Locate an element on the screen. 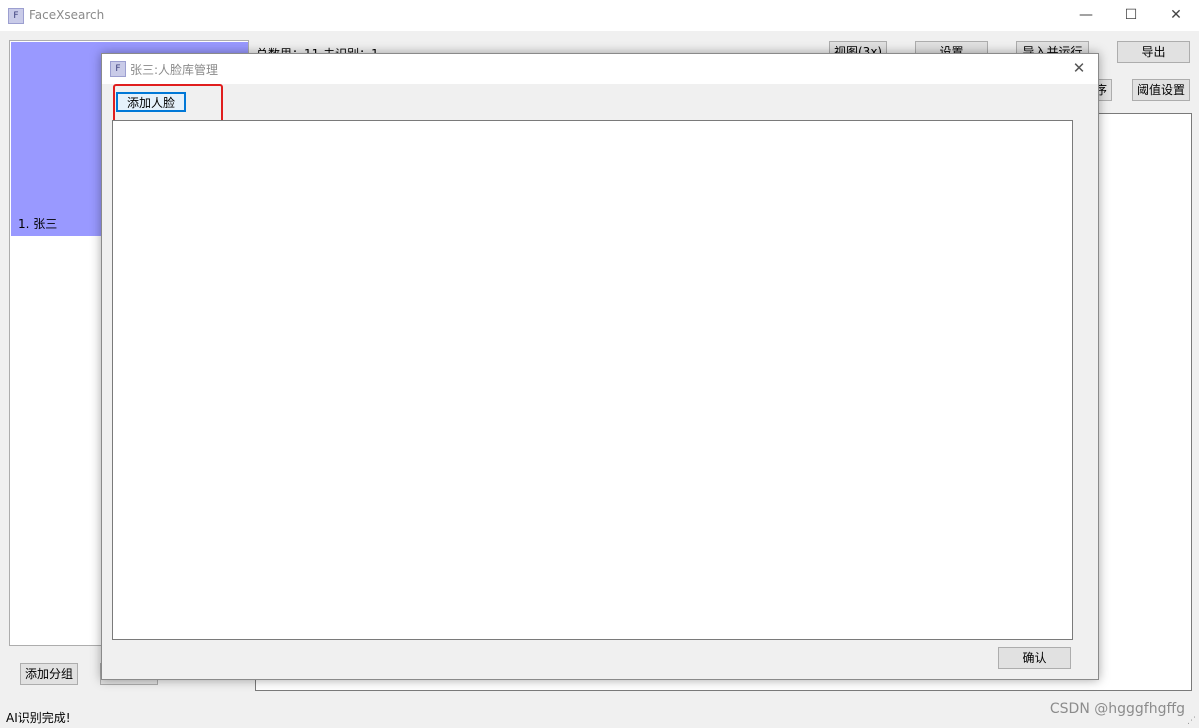 The height and width of the screenshot is (728, 1199). main-title-bar: F FaceXsearch — ☐ ✕ is located at coordinates (599, 15).